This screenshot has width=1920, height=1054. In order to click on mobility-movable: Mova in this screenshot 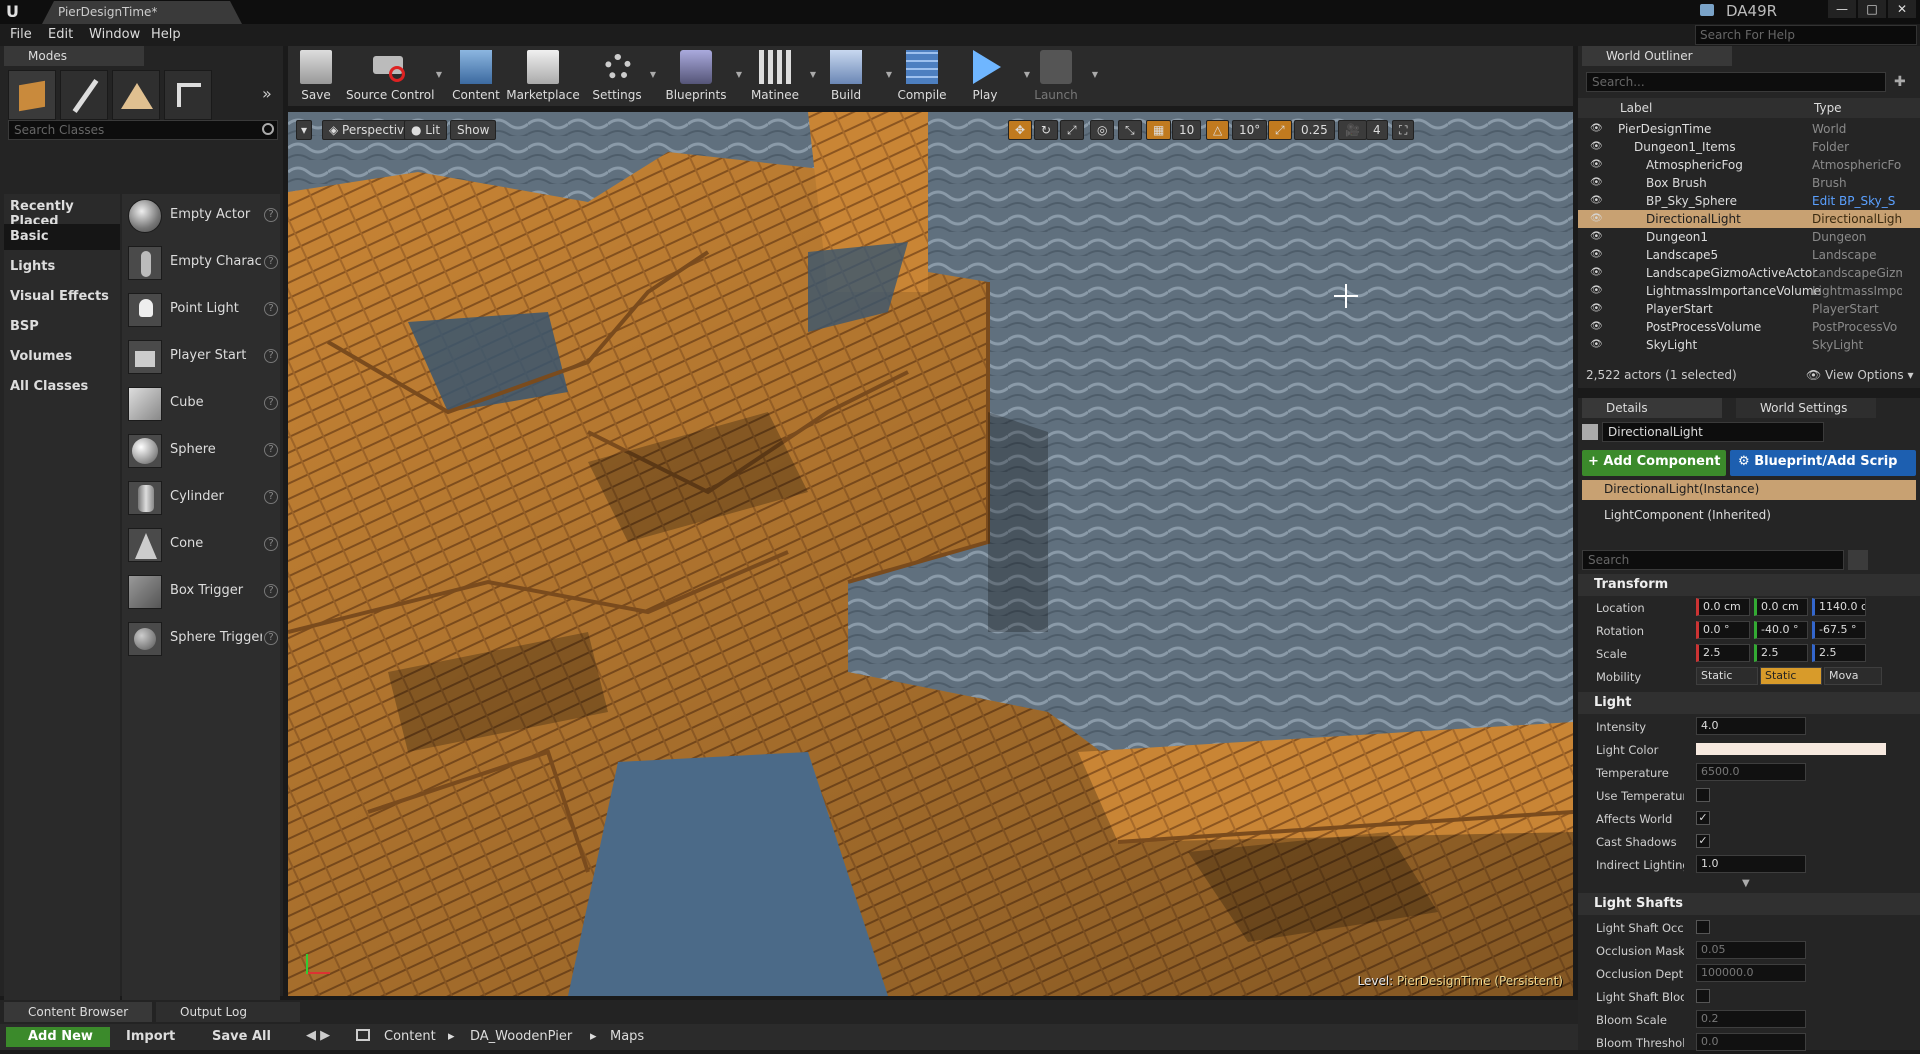, I will do `click(1853, 676)`.